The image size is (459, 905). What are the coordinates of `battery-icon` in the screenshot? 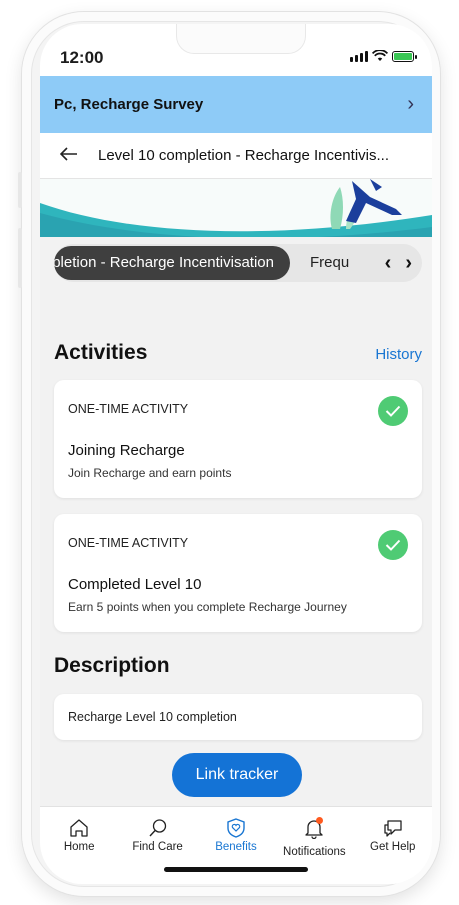 It's located at (404, 56).